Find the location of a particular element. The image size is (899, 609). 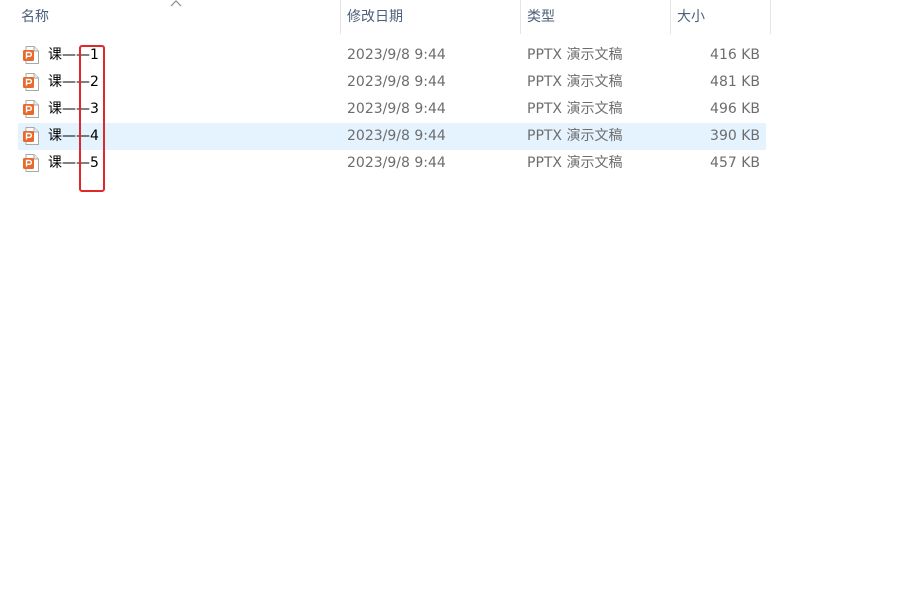

column-header-name: 名称 is located at coordinates (177, 17).